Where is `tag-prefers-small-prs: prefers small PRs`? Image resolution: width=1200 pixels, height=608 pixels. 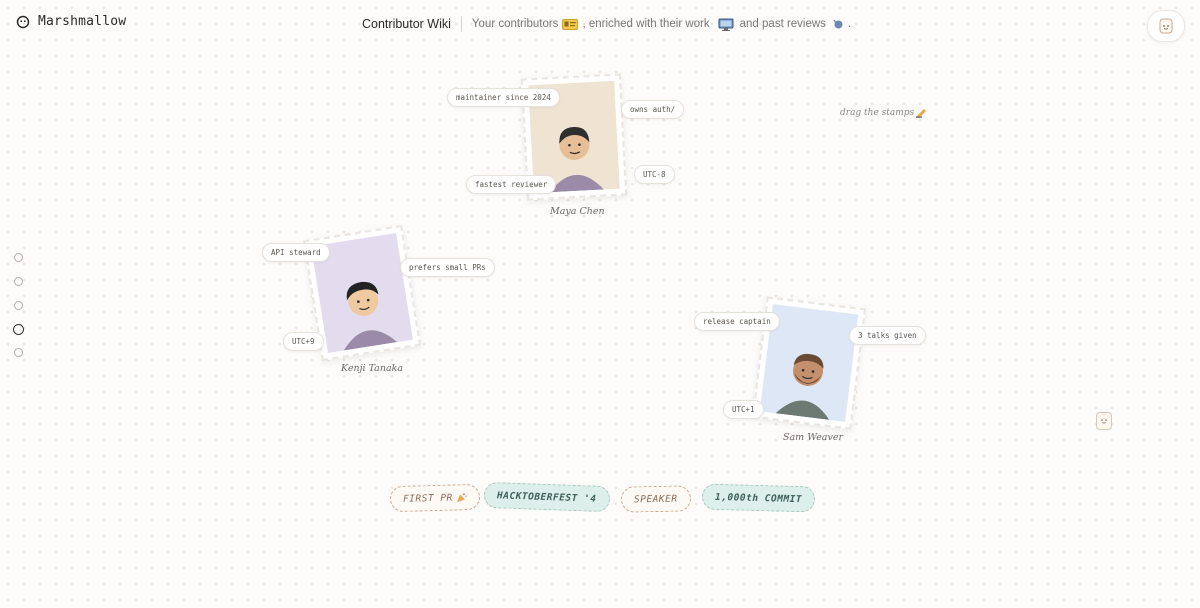
tag-prefers-small-prs: prefers small PRs is located at coordinates (447, 267).